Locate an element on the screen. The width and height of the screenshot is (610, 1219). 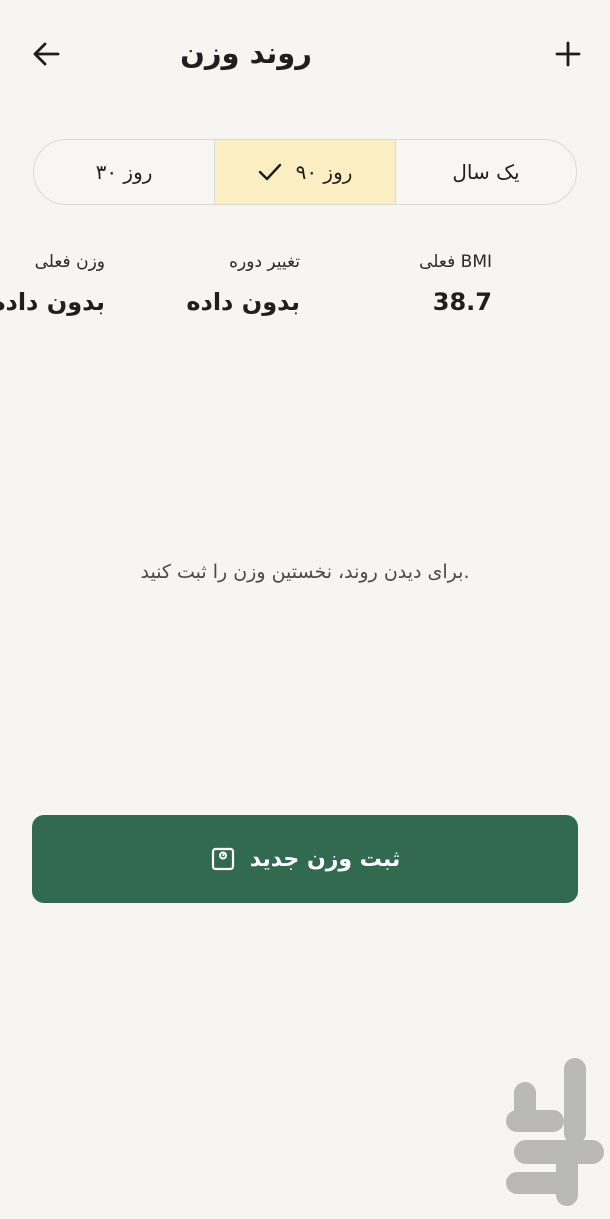
page-title: روند وزن is located at coordinates (246, 53).